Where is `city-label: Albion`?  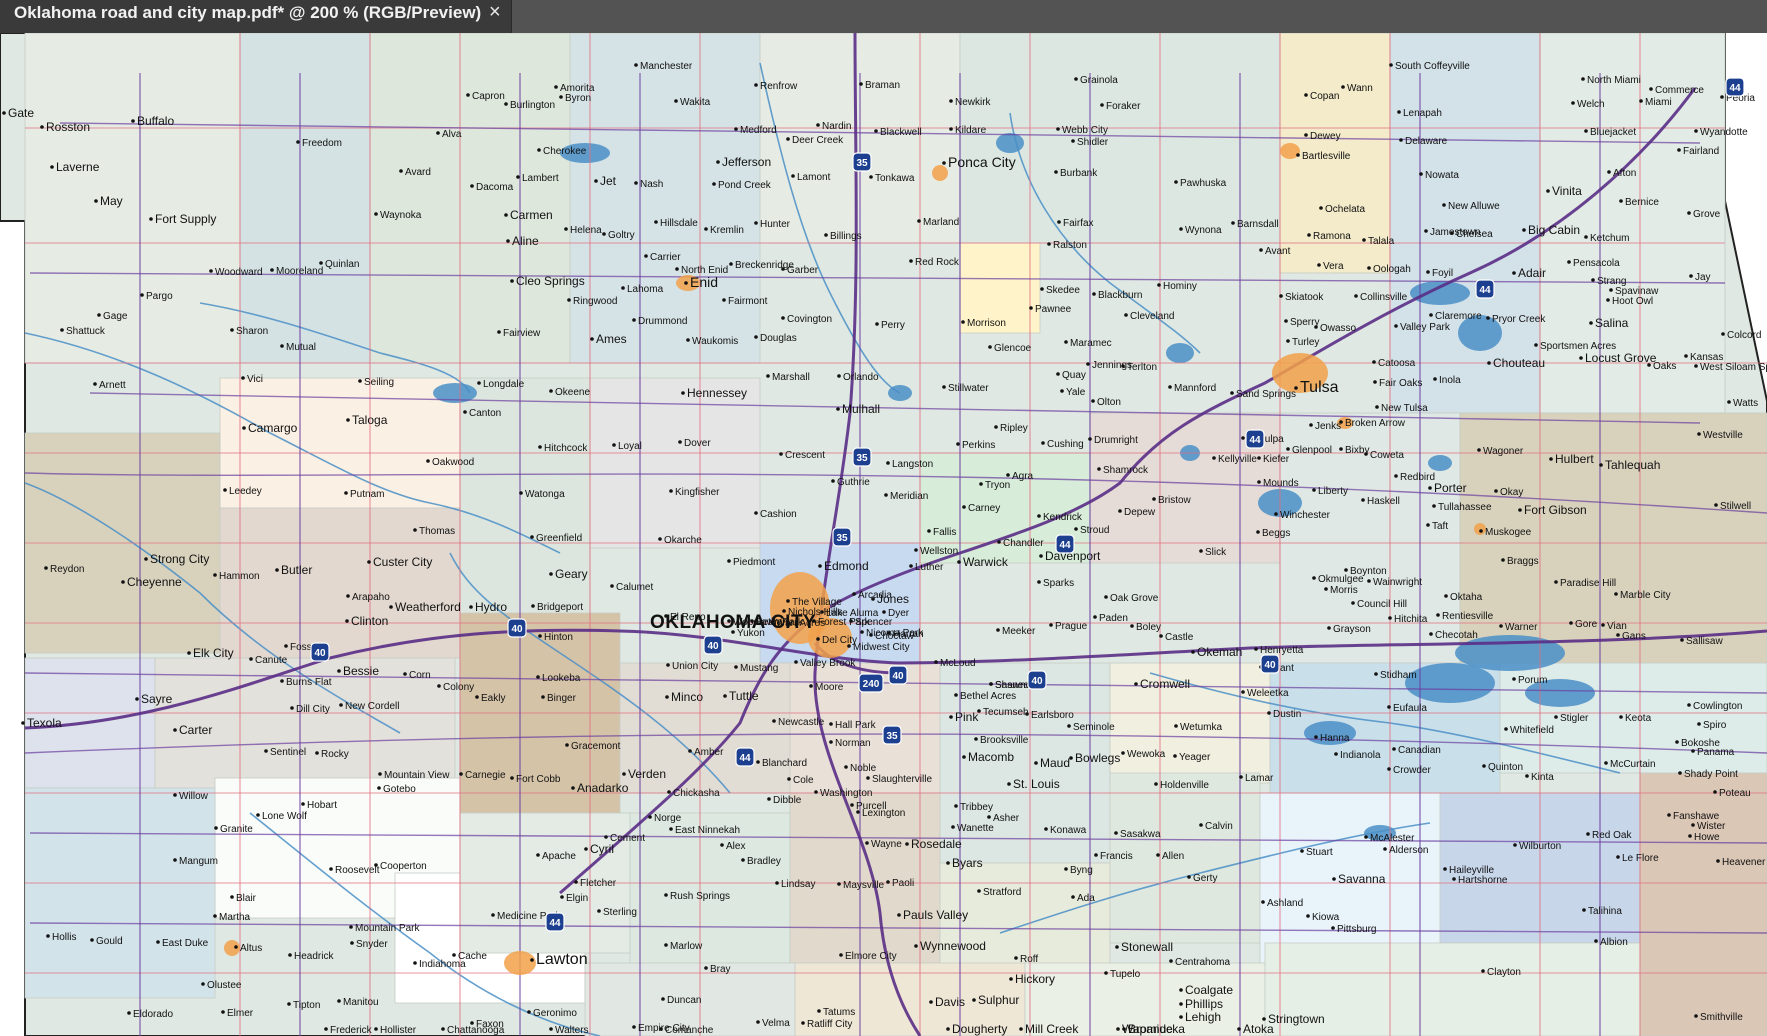
city-label: Albion is located at coordinates (1614, 942).